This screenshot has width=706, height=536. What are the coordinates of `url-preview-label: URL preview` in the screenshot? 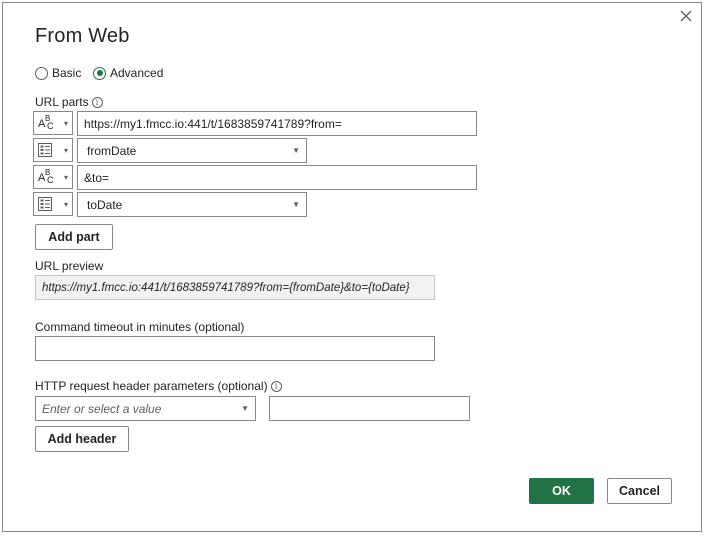 It's located at (69, 266).